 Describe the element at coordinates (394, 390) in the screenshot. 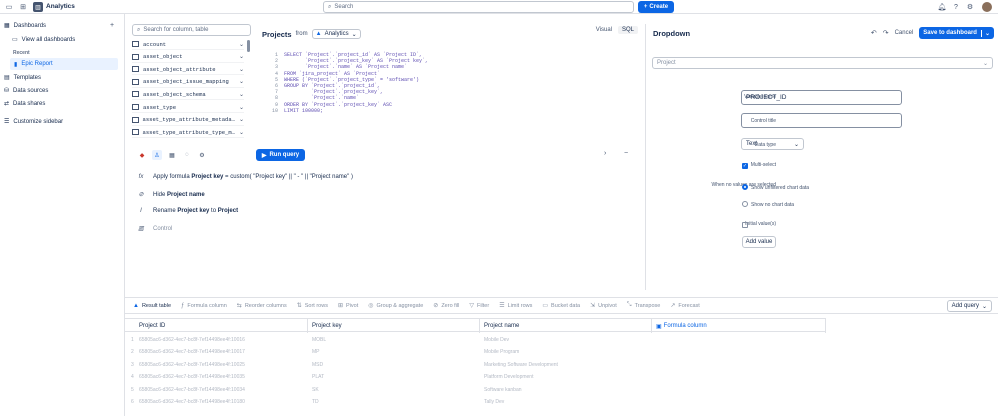

I see `cell-project-key: SK` at that location.